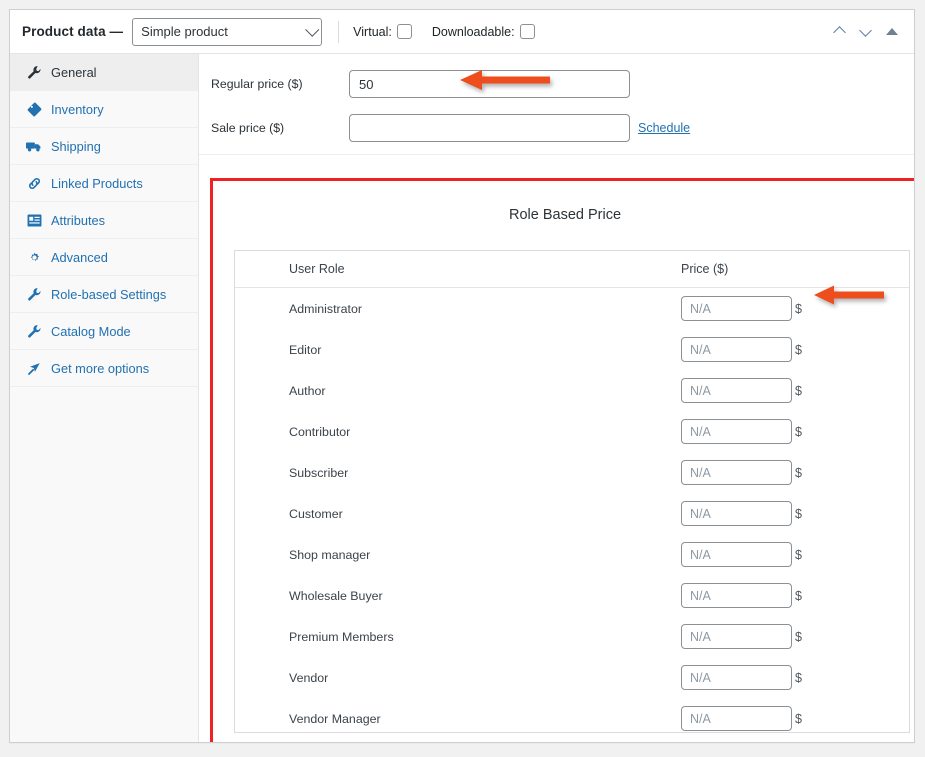 This screenshot has height=757, width=925. Describe the element at coordinates (892, 31) in the screenshot. I see `triangle-toggle-icon` at that location.